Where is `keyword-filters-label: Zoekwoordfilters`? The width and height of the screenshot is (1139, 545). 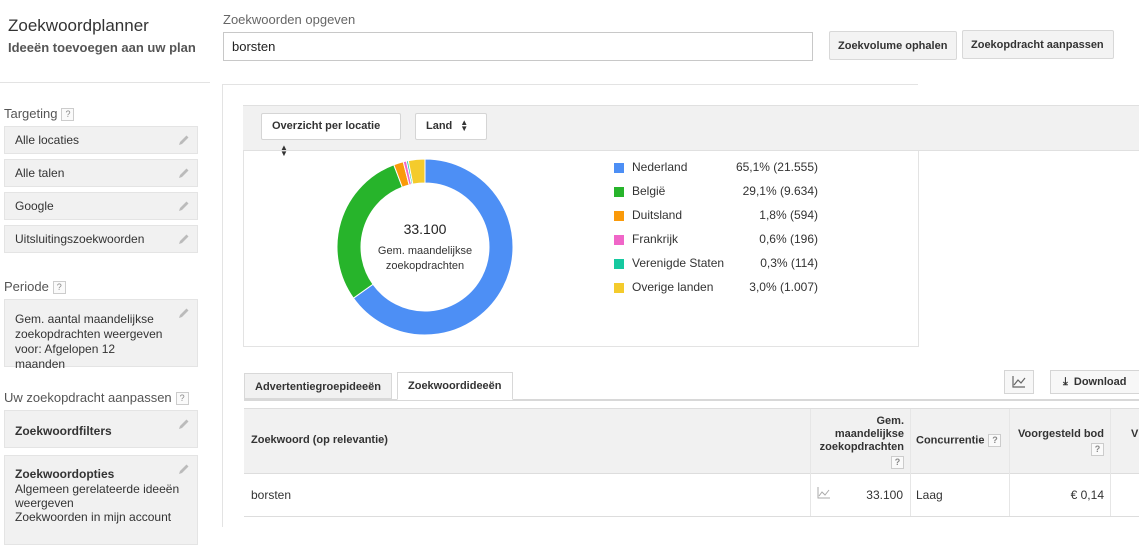 keyword-filters-label: Zoekwoordfilters is located at coordinates (63, 431).